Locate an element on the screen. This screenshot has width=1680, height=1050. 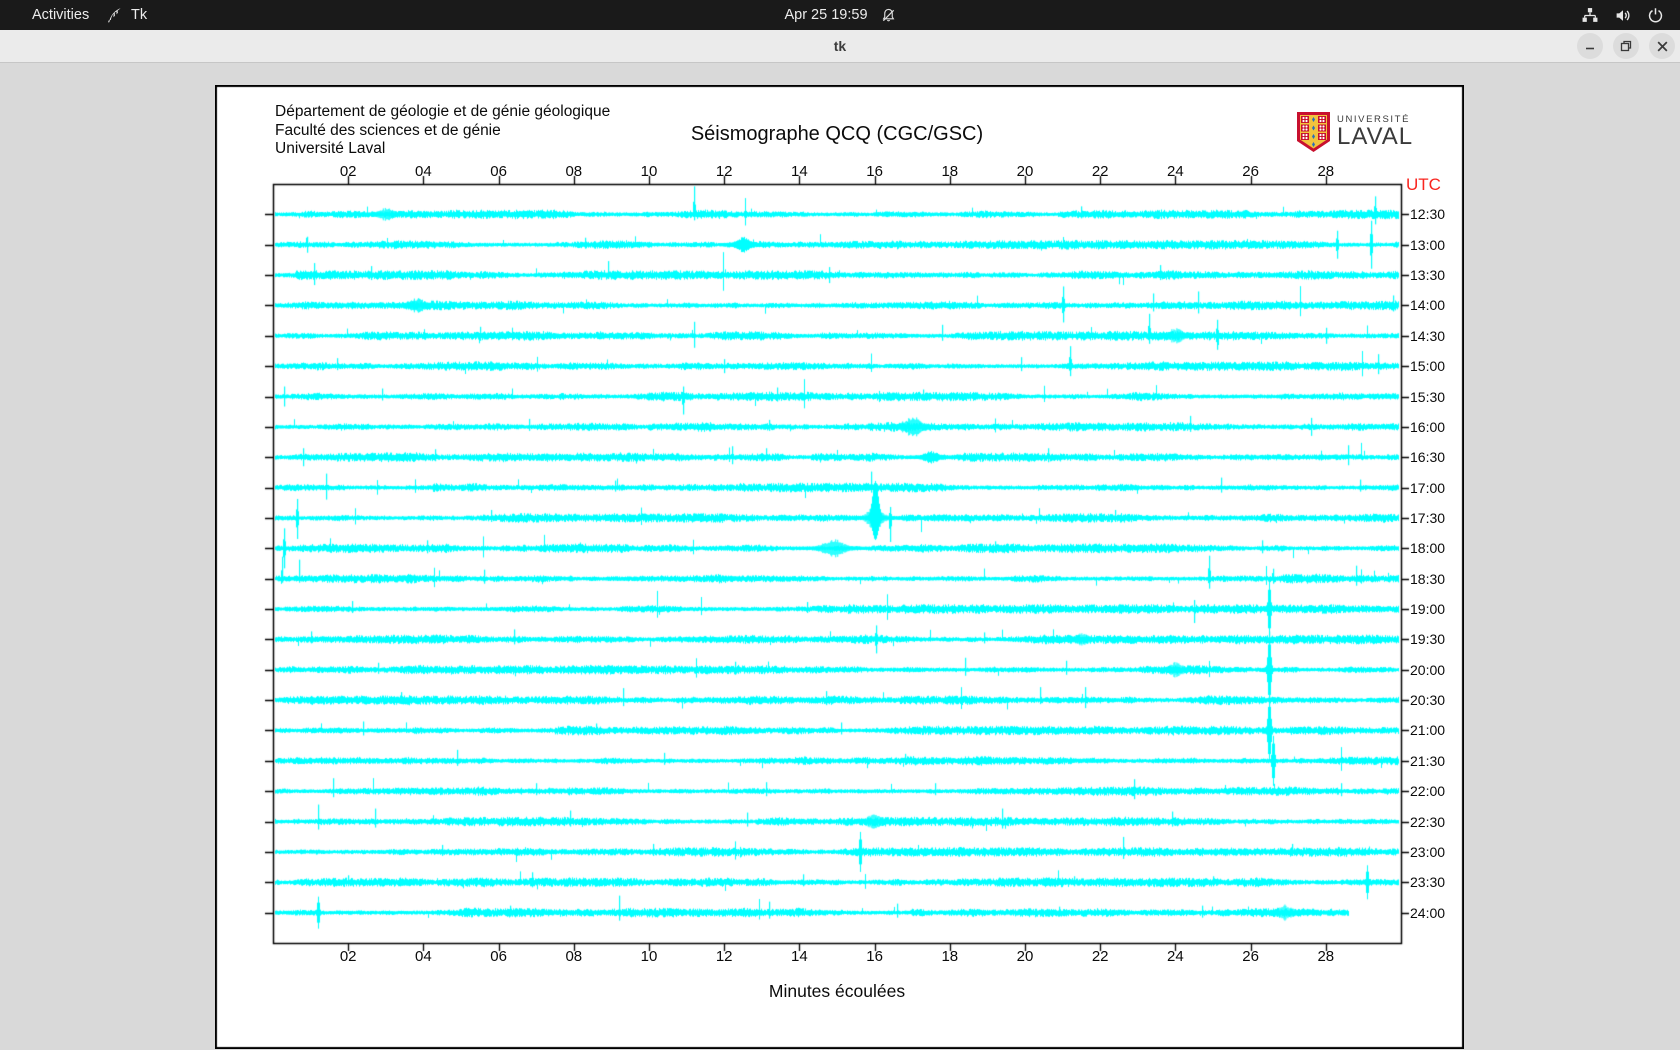
utc-time-label: 18:30 is located at coordinates (1428, 578).